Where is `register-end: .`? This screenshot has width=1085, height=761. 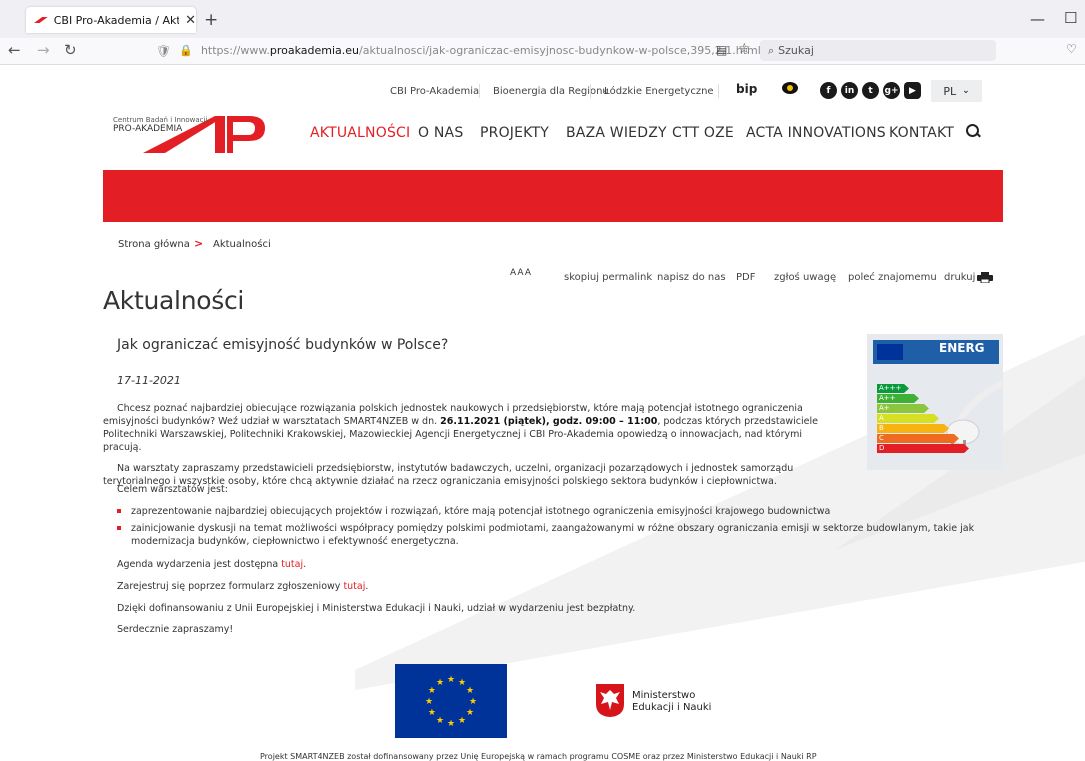
register-end: . is located at coordinates (367, 586).